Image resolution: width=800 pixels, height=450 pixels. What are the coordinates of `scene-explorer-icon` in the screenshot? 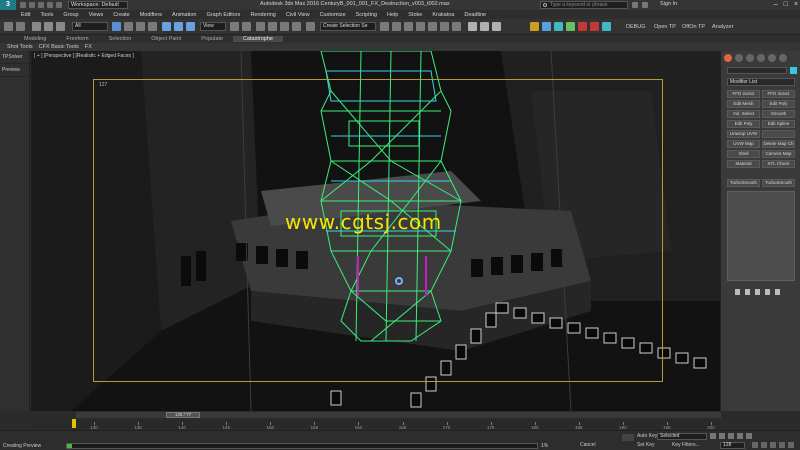 It's located at (420, 26).